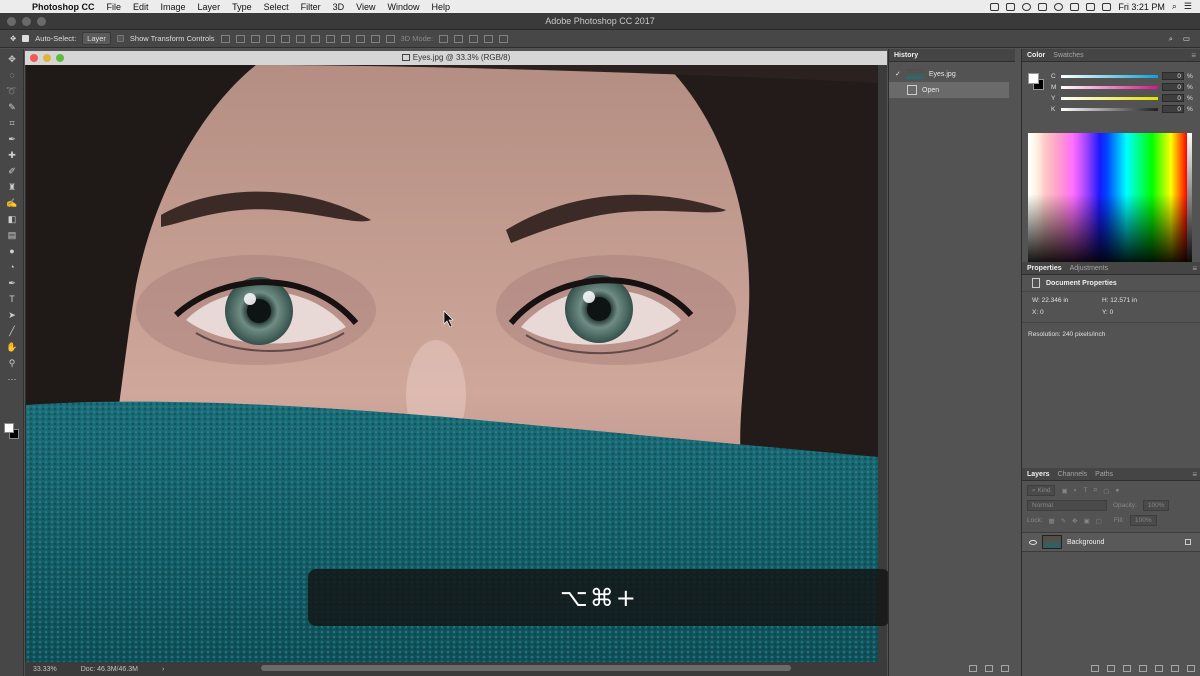 Image resolution: width=1200 pixels, height=676 pixels. Describe the element at coordinates (300, 38) in the screenshot. I see `align-right-icon` at that location.